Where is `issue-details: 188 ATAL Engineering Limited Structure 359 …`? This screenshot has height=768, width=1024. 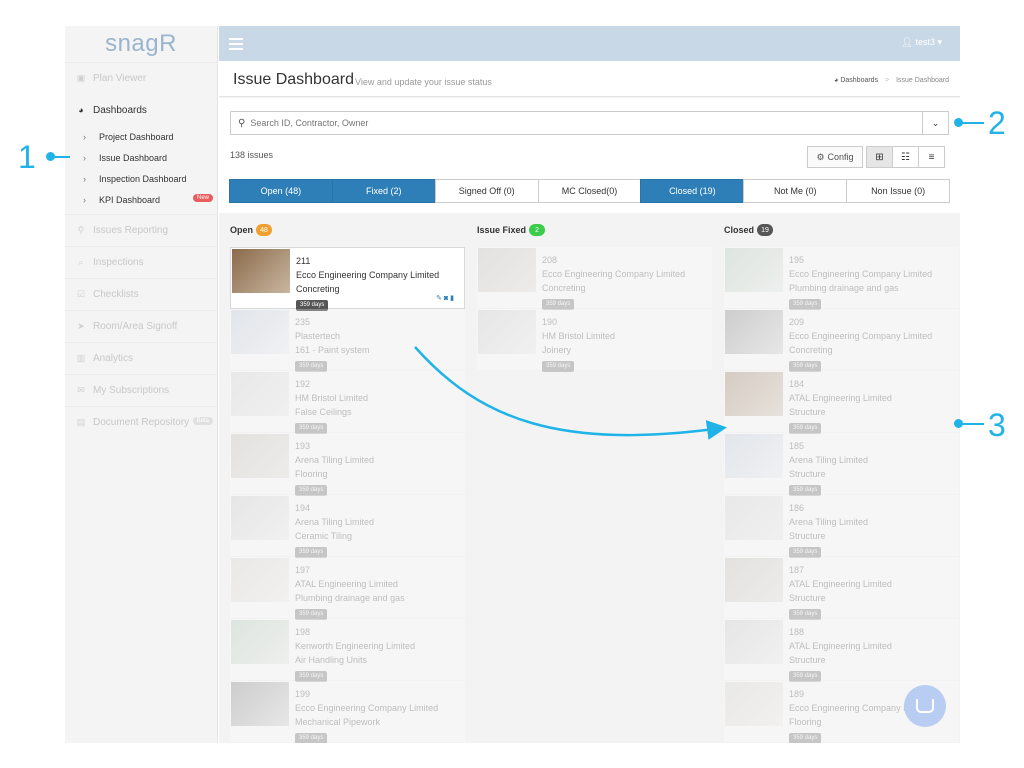
issue-details: 188 ATAL Engineering Limited Structure 359 … is located at coordinates (871, 653).